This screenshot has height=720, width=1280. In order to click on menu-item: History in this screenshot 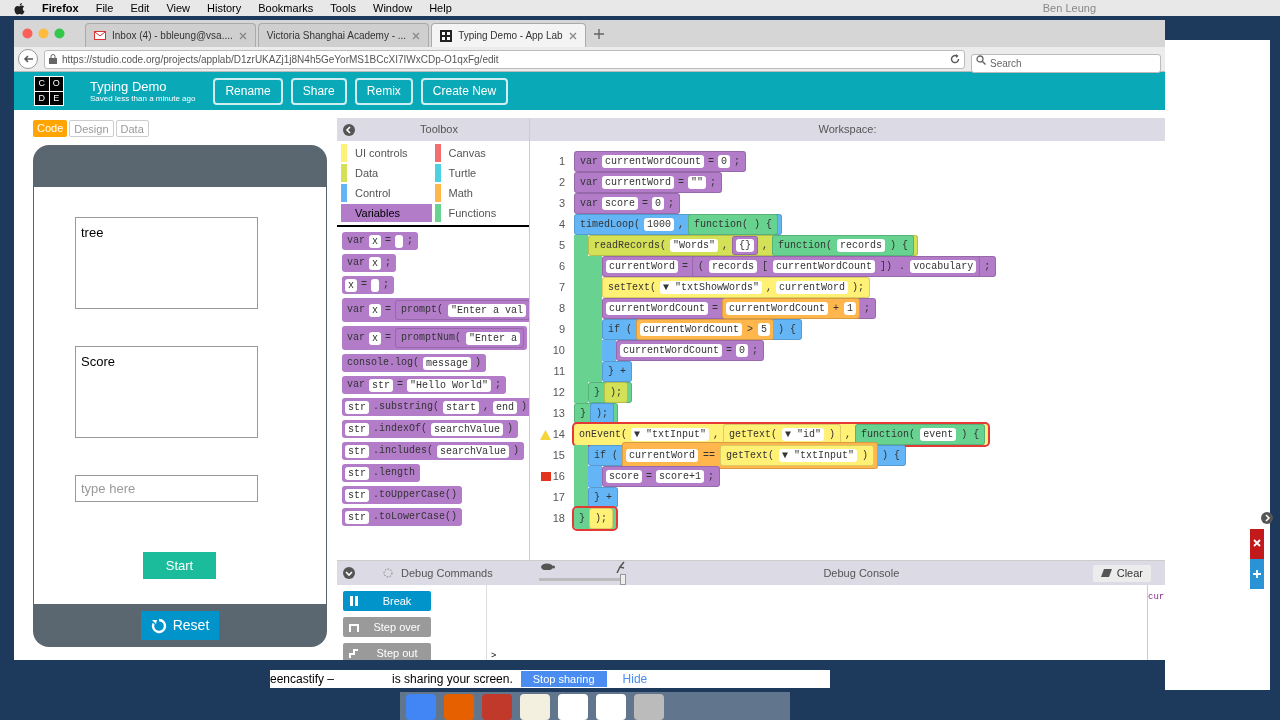, I will do `click(224, 8)`.